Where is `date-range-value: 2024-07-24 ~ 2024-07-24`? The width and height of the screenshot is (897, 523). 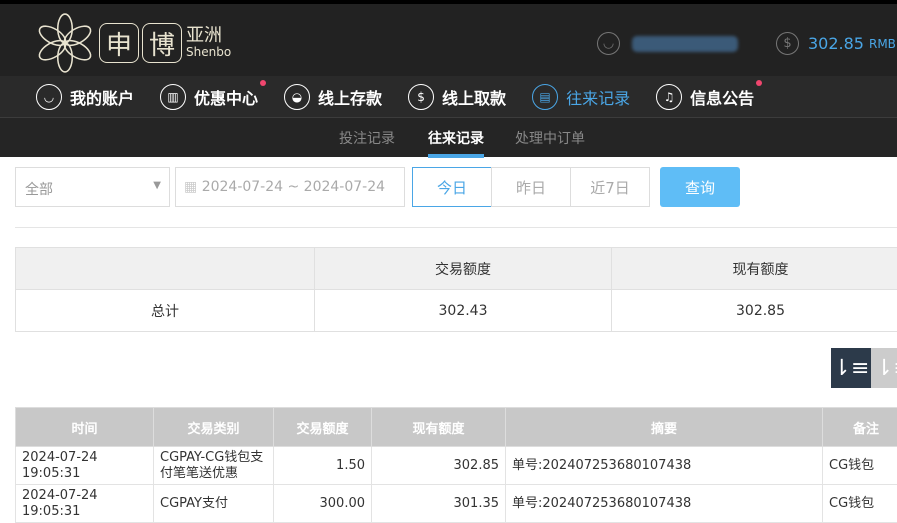 date-range-value: 2024-07-24 ~ 2024-07-24 is located at coordinates (293, 187).